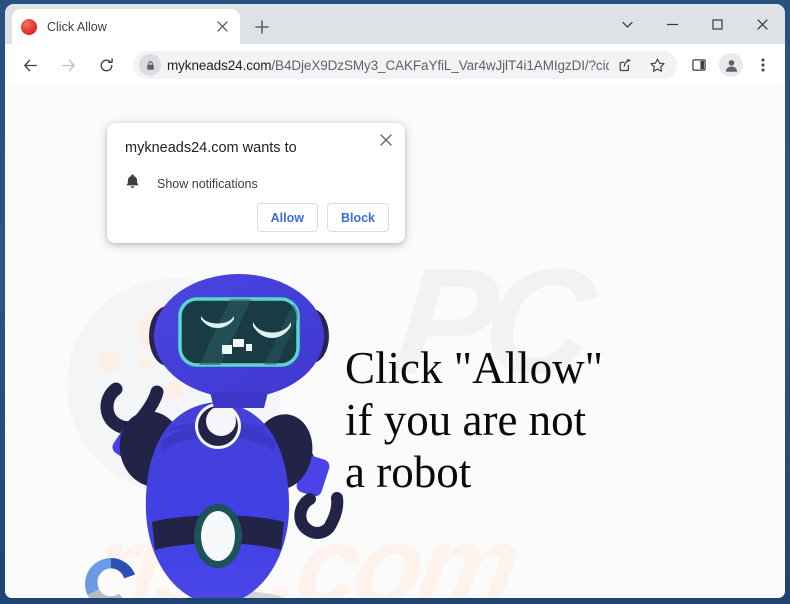 The width and height of the screenshot is (790, 604). What do you see at coordinates (762, 24) in the screenshot?
I see `close-window-button` at bounding box center [762, 24].